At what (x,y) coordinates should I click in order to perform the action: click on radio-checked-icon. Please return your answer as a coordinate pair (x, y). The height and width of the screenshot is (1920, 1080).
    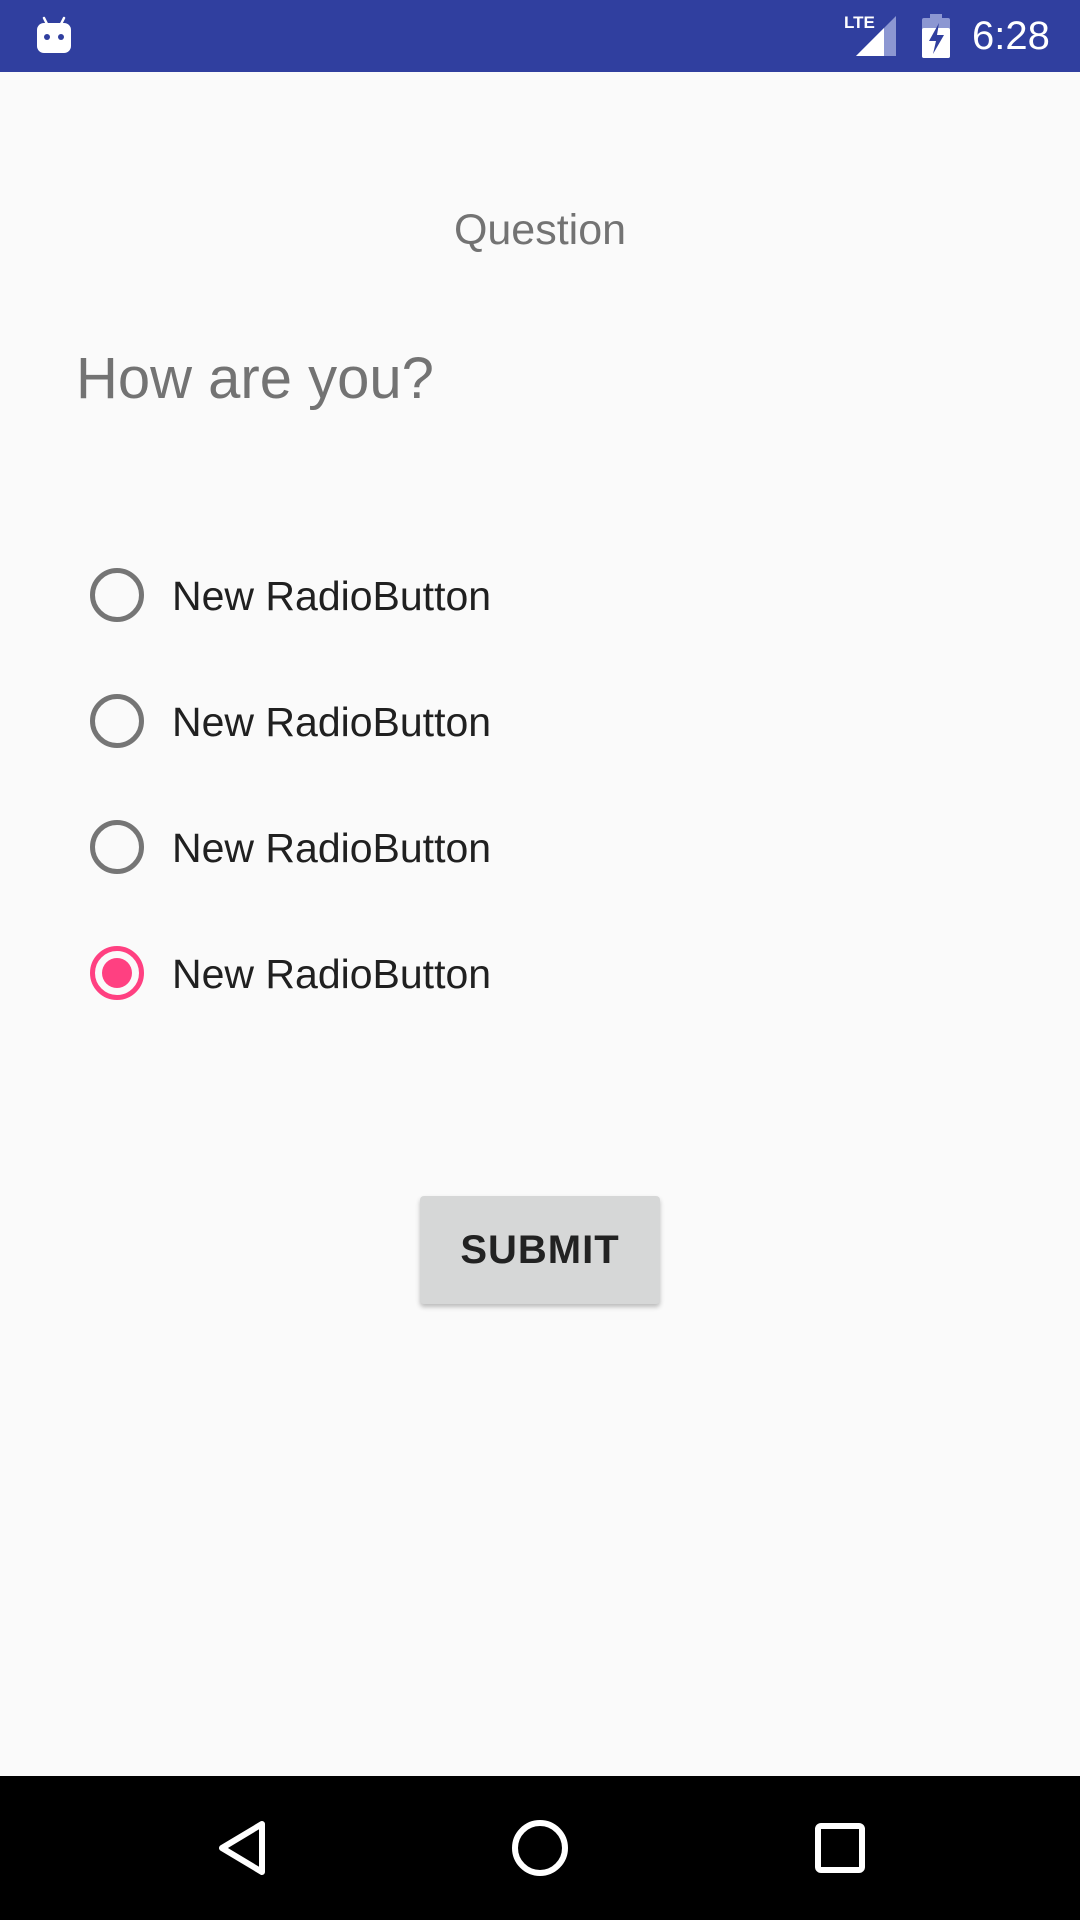
    Looking at the image, I should click on (117, 973).